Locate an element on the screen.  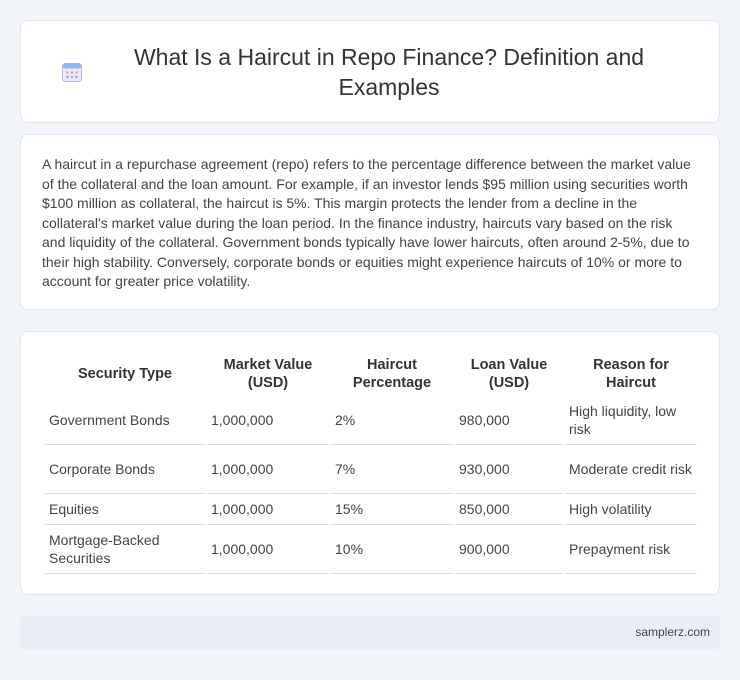
column-header: Security Type is located at coordinates (125, 374).